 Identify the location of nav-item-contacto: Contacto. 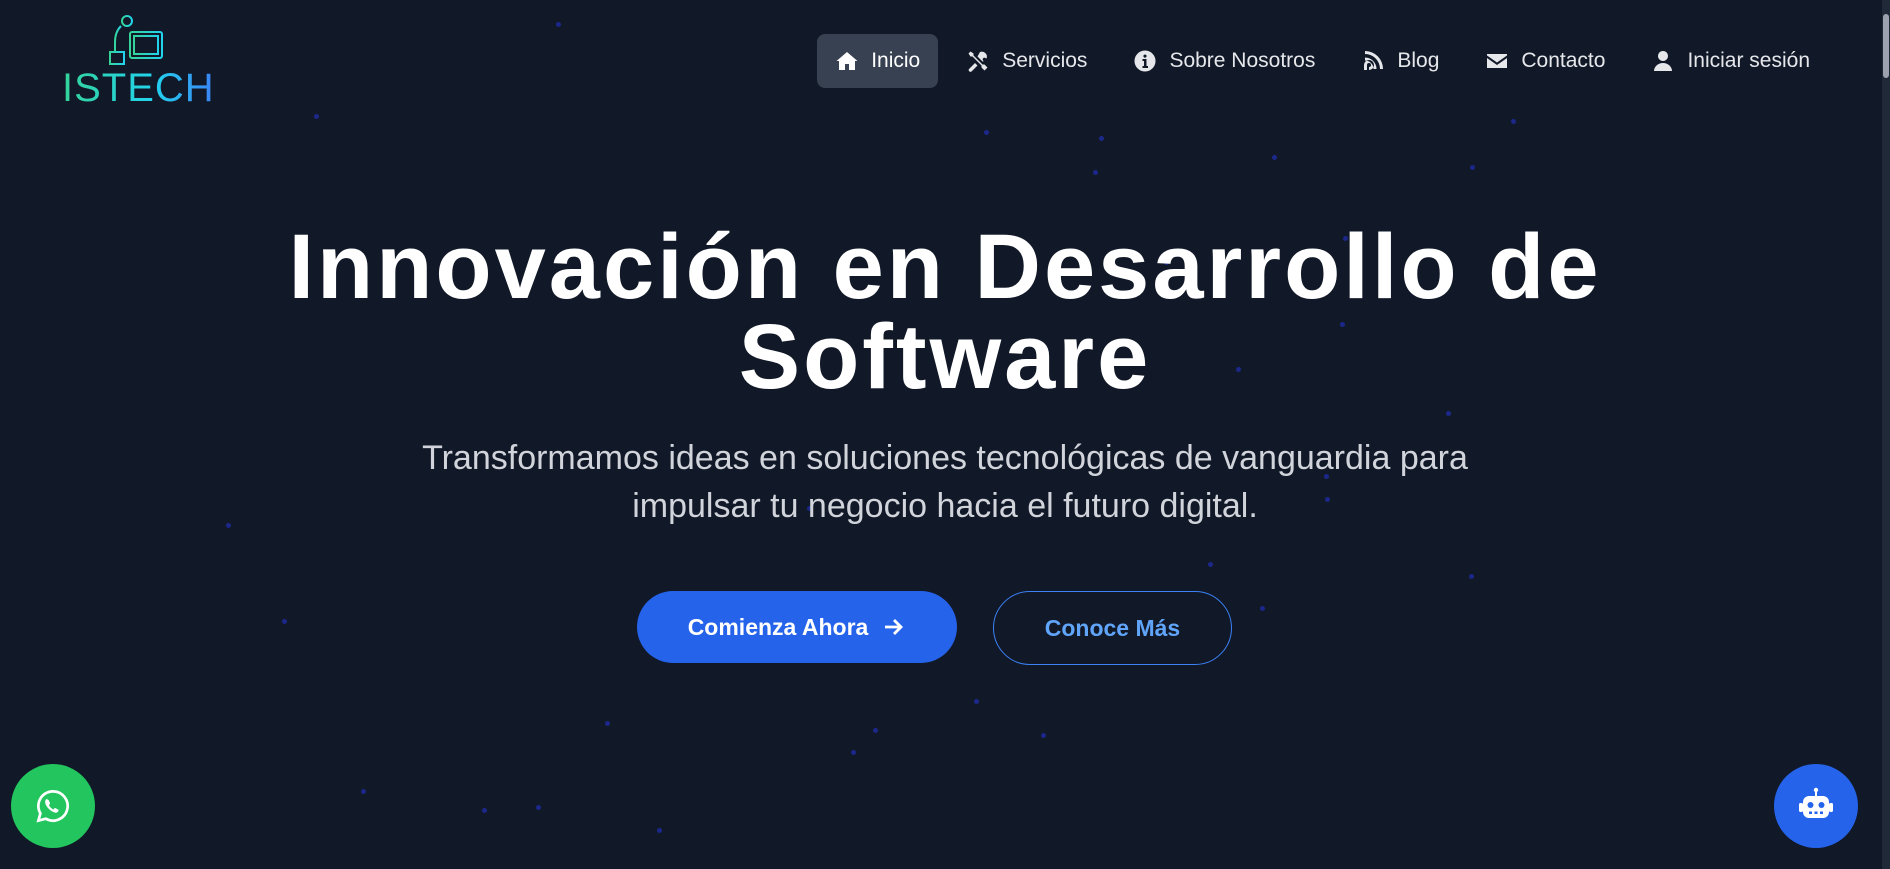
(1545, 61).